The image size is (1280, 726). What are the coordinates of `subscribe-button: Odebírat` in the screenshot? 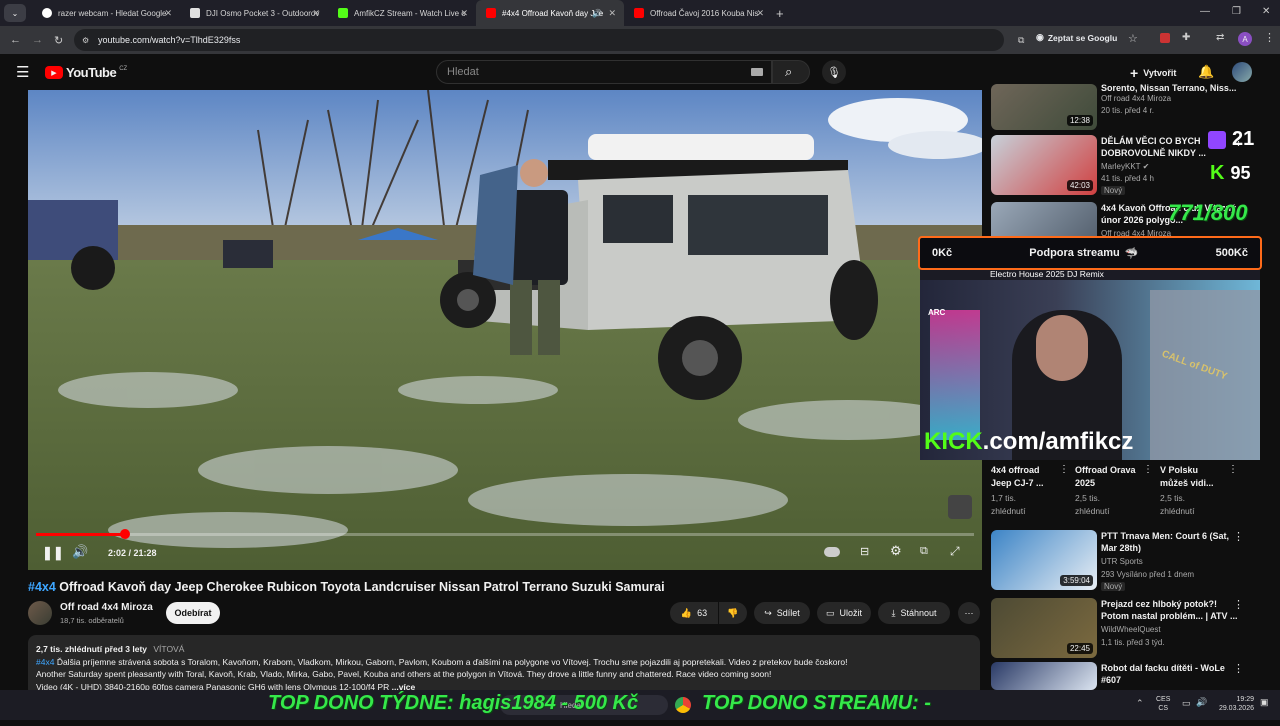 It's located at (193, 613).